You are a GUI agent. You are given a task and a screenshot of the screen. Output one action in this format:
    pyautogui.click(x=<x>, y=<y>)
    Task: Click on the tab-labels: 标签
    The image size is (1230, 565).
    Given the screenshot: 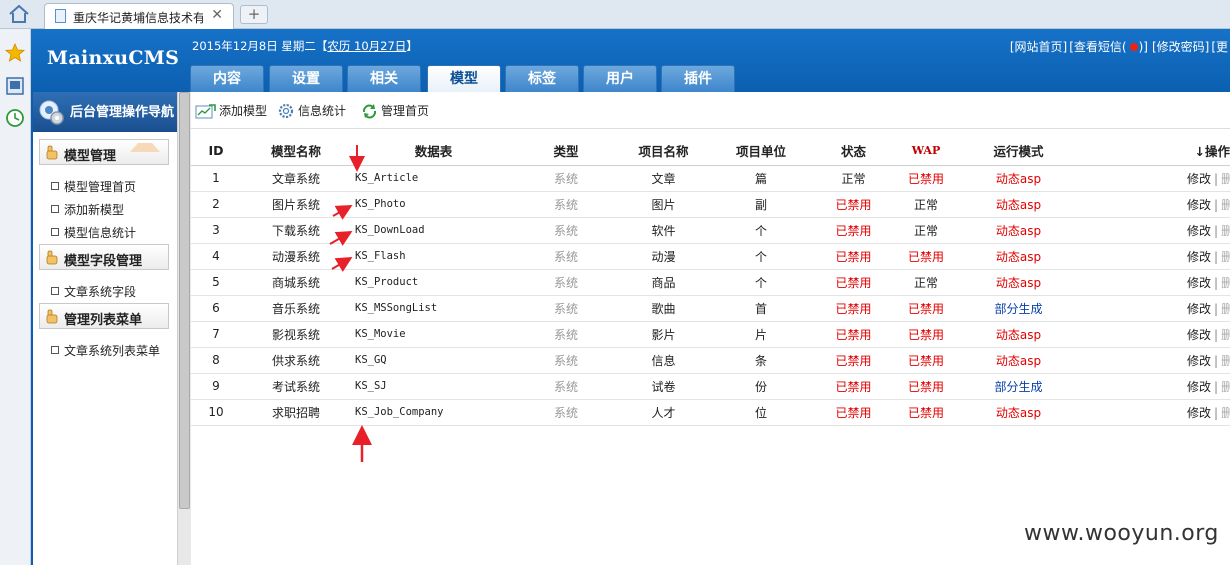 What is the action you would take?
    pyautogui.click(x=542, y=78)
    